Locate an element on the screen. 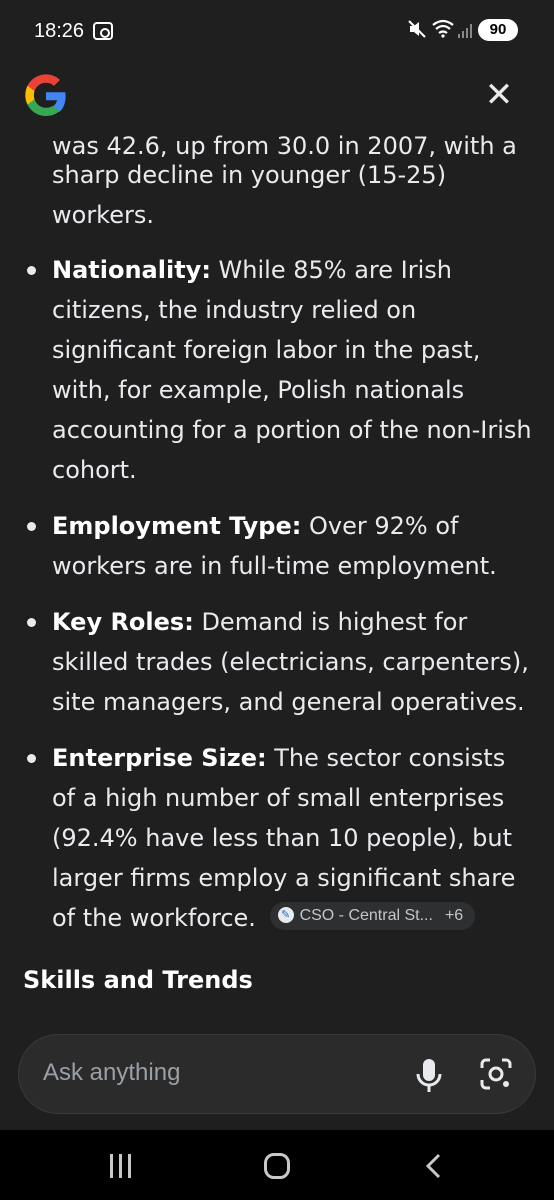  bullet-label: Key Roles: is located at coordinates (123, 622).